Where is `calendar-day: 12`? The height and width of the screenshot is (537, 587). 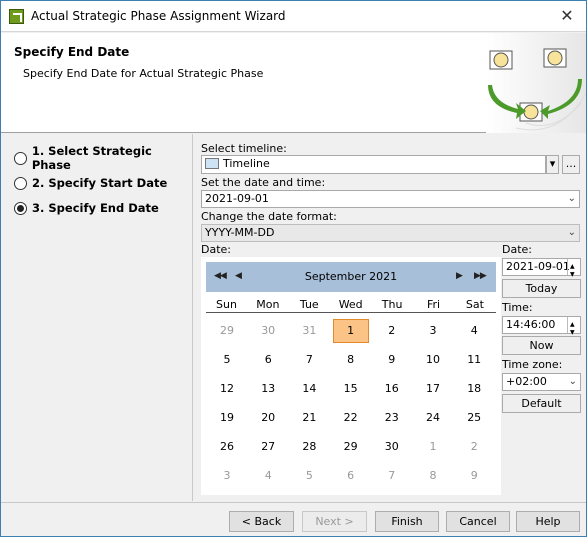
calendar-day: 12 is located at coordinates (227, 389).